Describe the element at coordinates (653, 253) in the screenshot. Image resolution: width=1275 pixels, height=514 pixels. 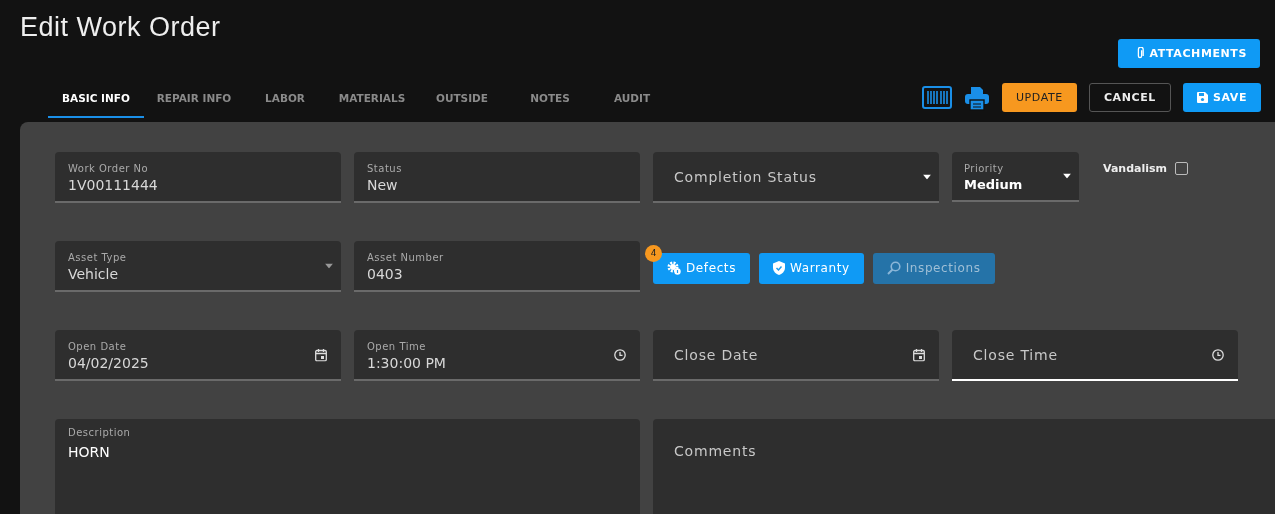
I see `count-badge: 4` at that location.